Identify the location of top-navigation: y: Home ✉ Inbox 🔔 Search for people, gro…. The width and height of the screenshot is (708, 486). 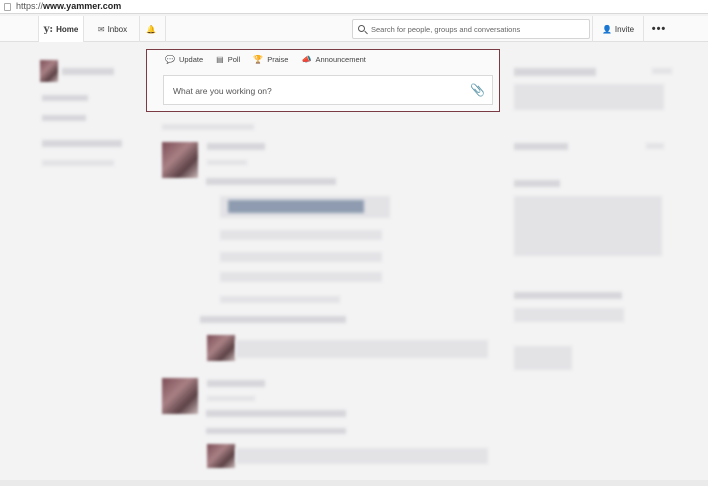
(354, 29).